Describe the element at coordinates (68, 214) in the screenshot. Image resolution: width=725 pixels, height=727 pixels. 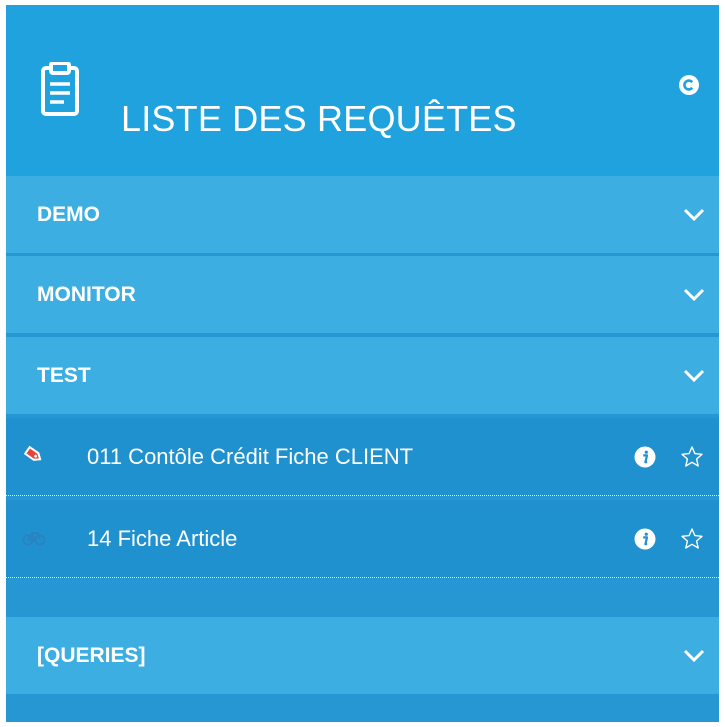
I see `group-label: DEMO` at that location.